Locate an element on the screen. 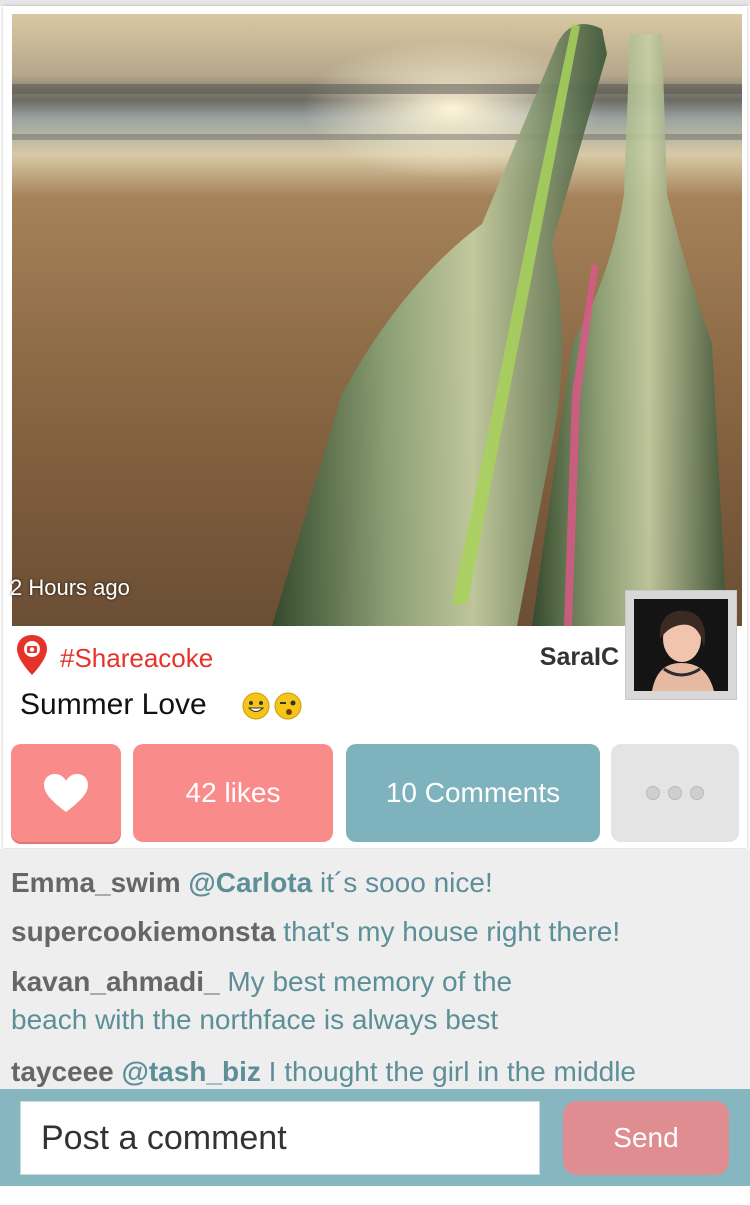  comments-button: 10 Comments is located at coordinates (473, 793).